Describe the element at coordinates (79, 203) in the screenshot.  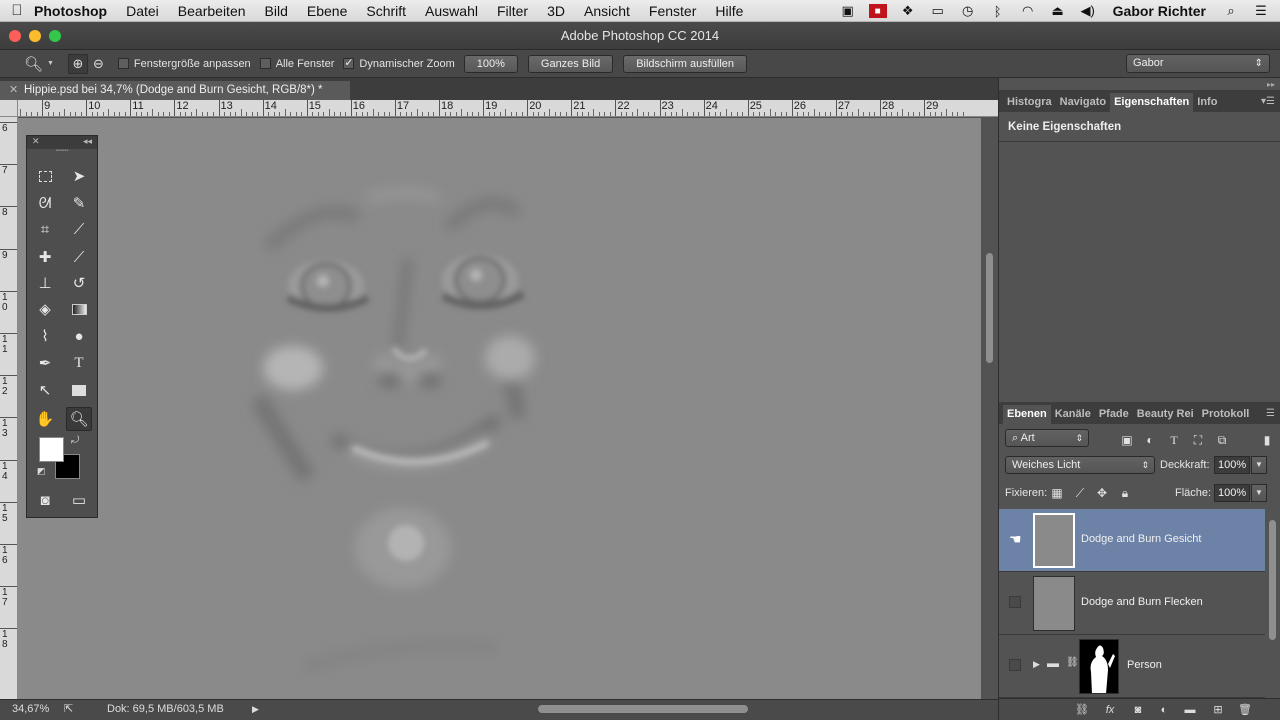
I see `quick-selection-tool-icon: ✎` at that location.